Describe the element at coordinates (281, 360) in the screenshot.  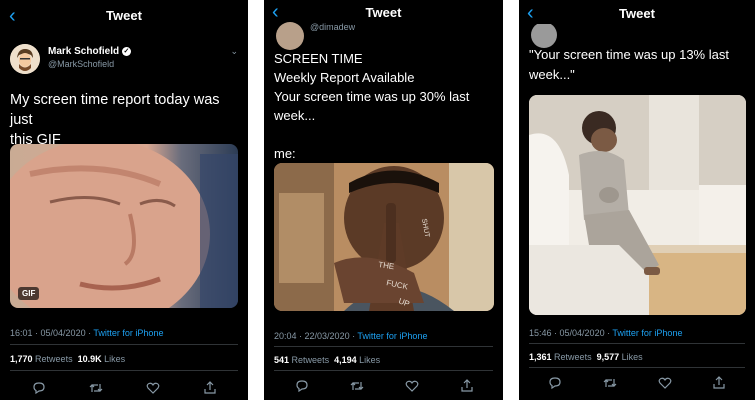
I see `retweet-count: 541` at that location.